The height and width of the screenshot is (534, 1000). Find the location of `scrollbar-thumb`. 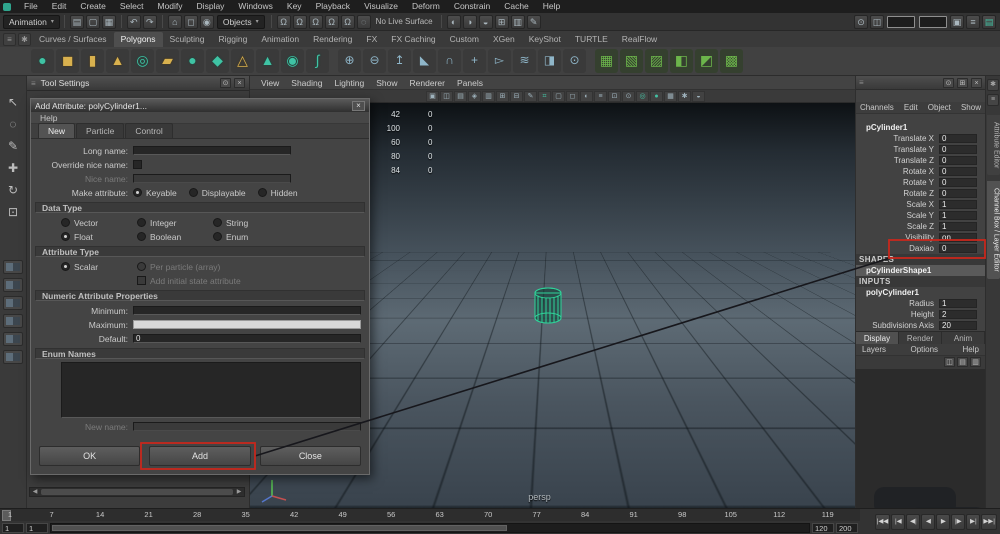

scrollbar-thumb is located at coordinates (137, 492).